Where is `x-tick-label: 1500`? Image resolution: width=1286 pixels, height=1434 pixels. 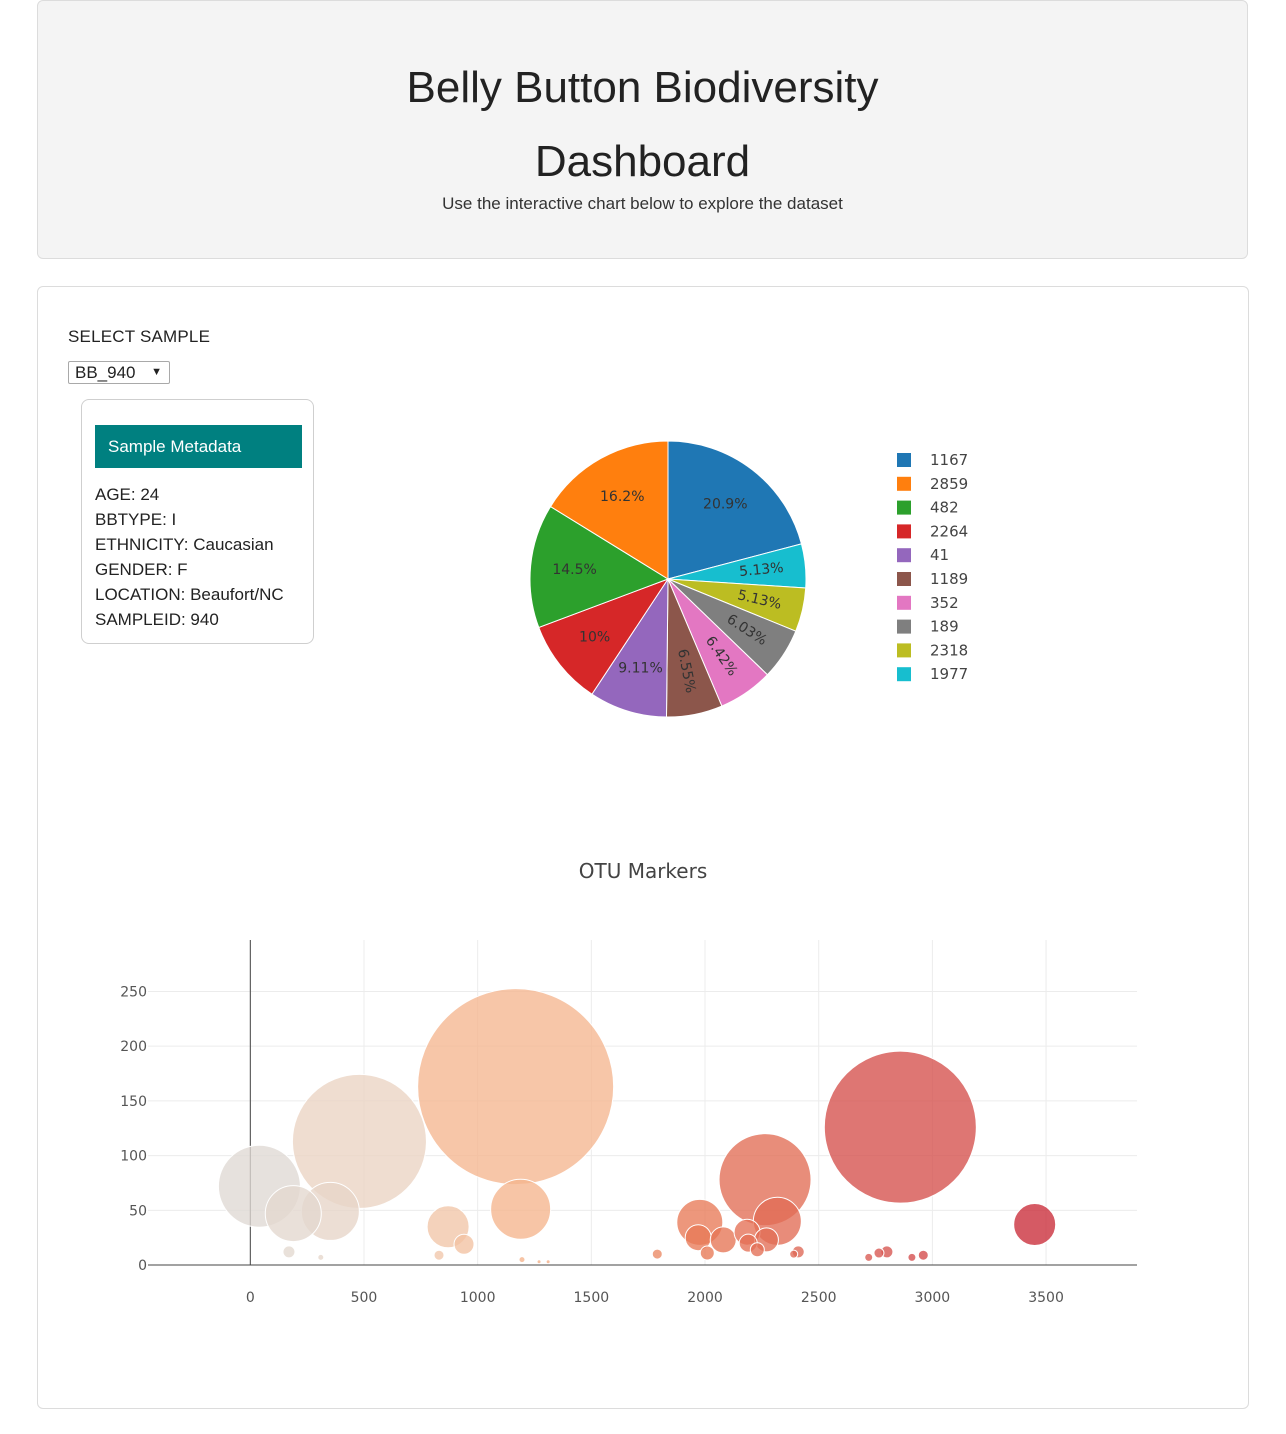 x-tick-label: 1500 is located at coordinates (592, 1298).